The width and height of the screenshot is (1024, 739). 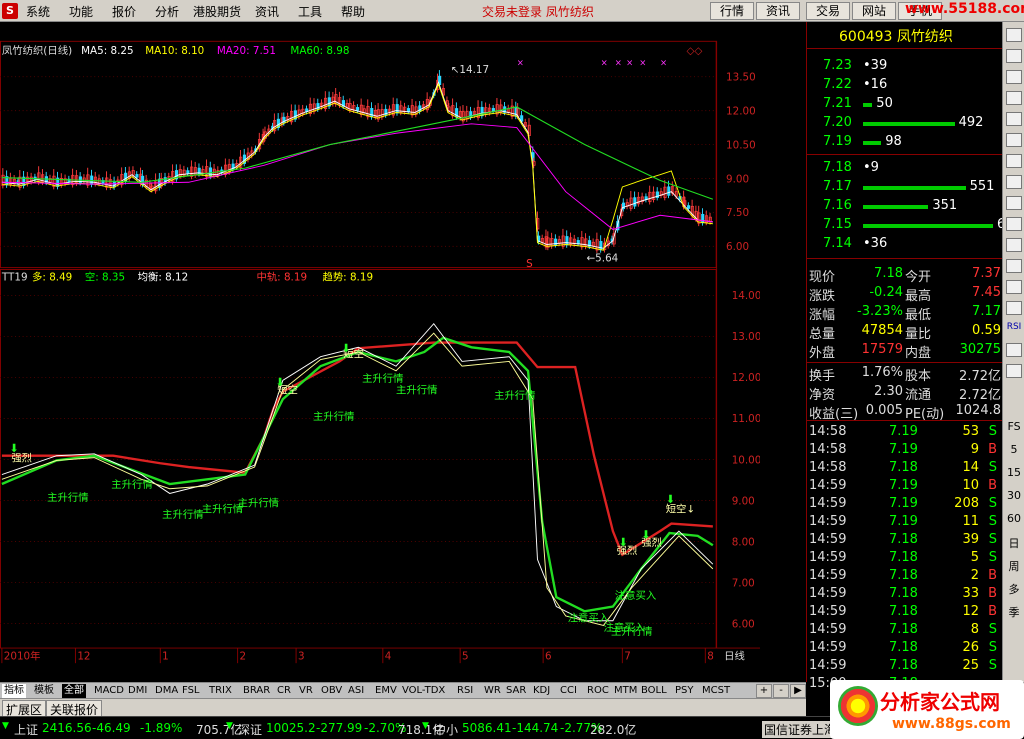 What do you see at coordinates (613, 730) in the screenshot?
I see `index-amount: 282.0亿` at bounding box center [613, 730].